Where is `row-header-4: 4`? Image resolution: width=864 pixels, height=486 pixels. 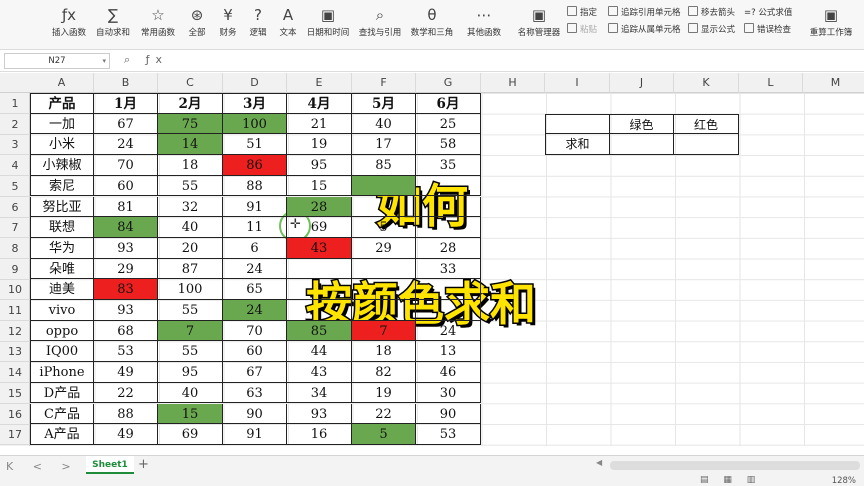 row-header-4: 4 is located at coordinates (15, 166).